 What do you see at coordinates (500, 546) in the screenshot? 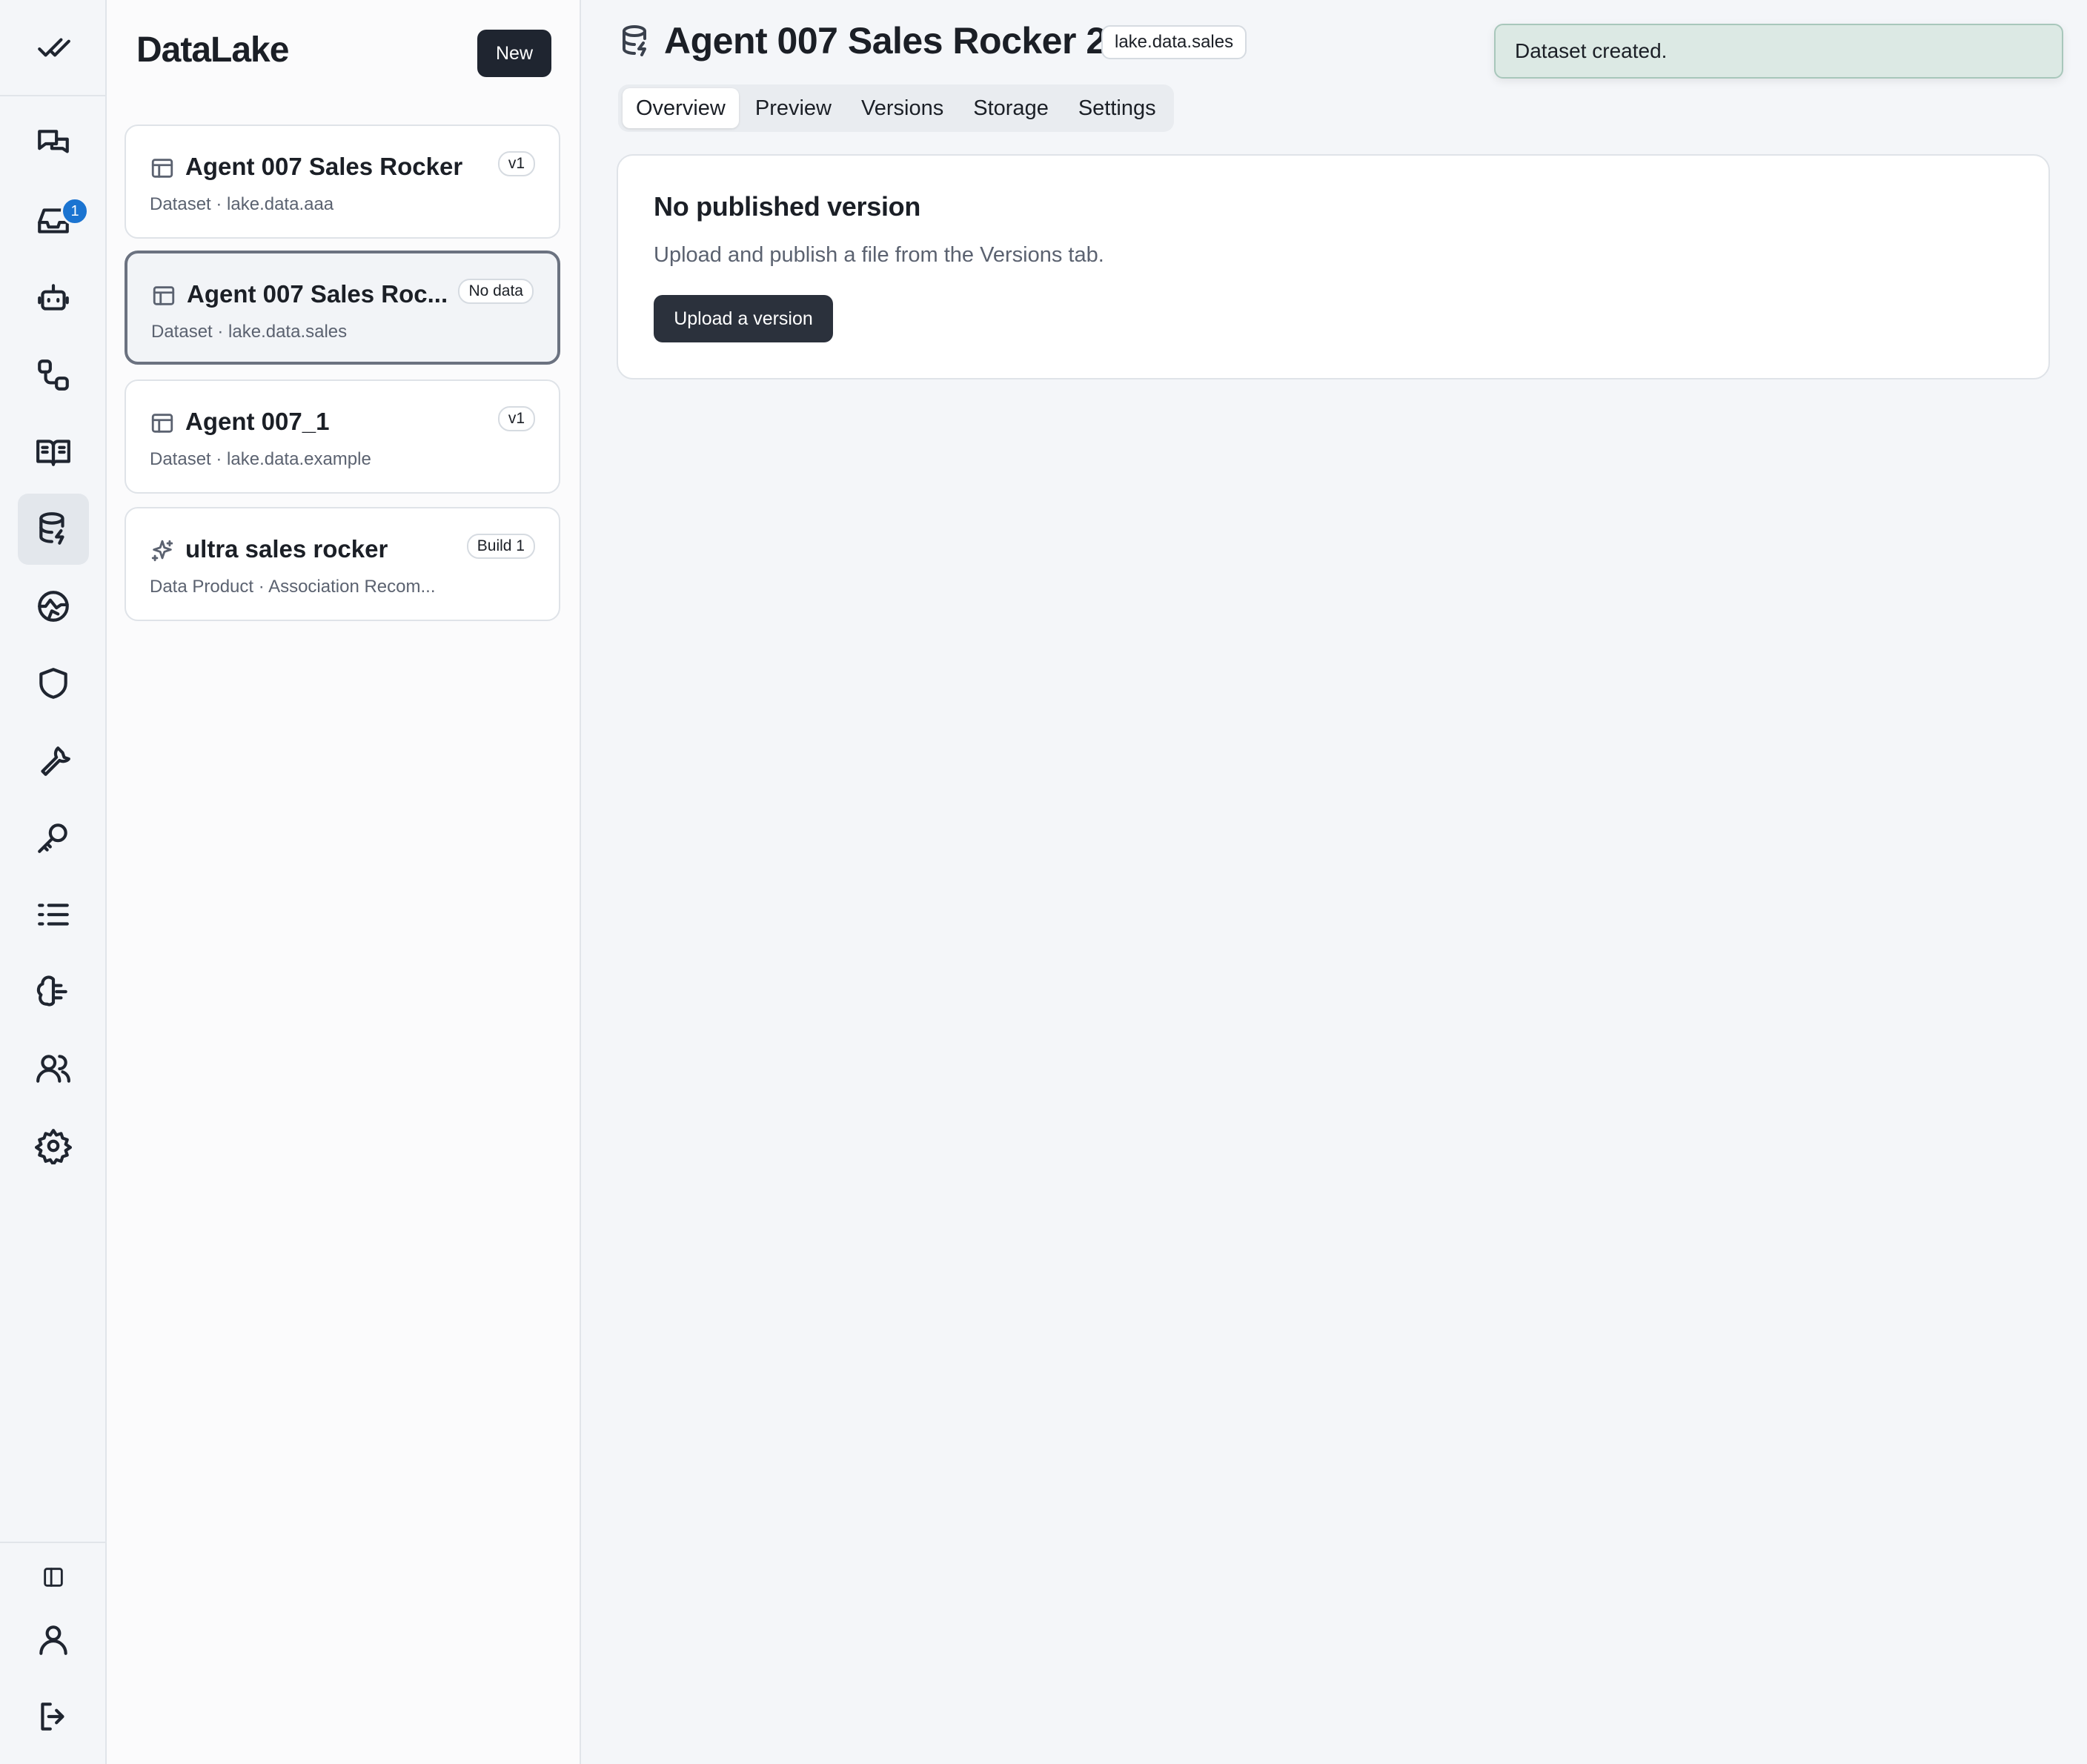
I see `build-badge: Build 1` at bounding box center [500, 546].